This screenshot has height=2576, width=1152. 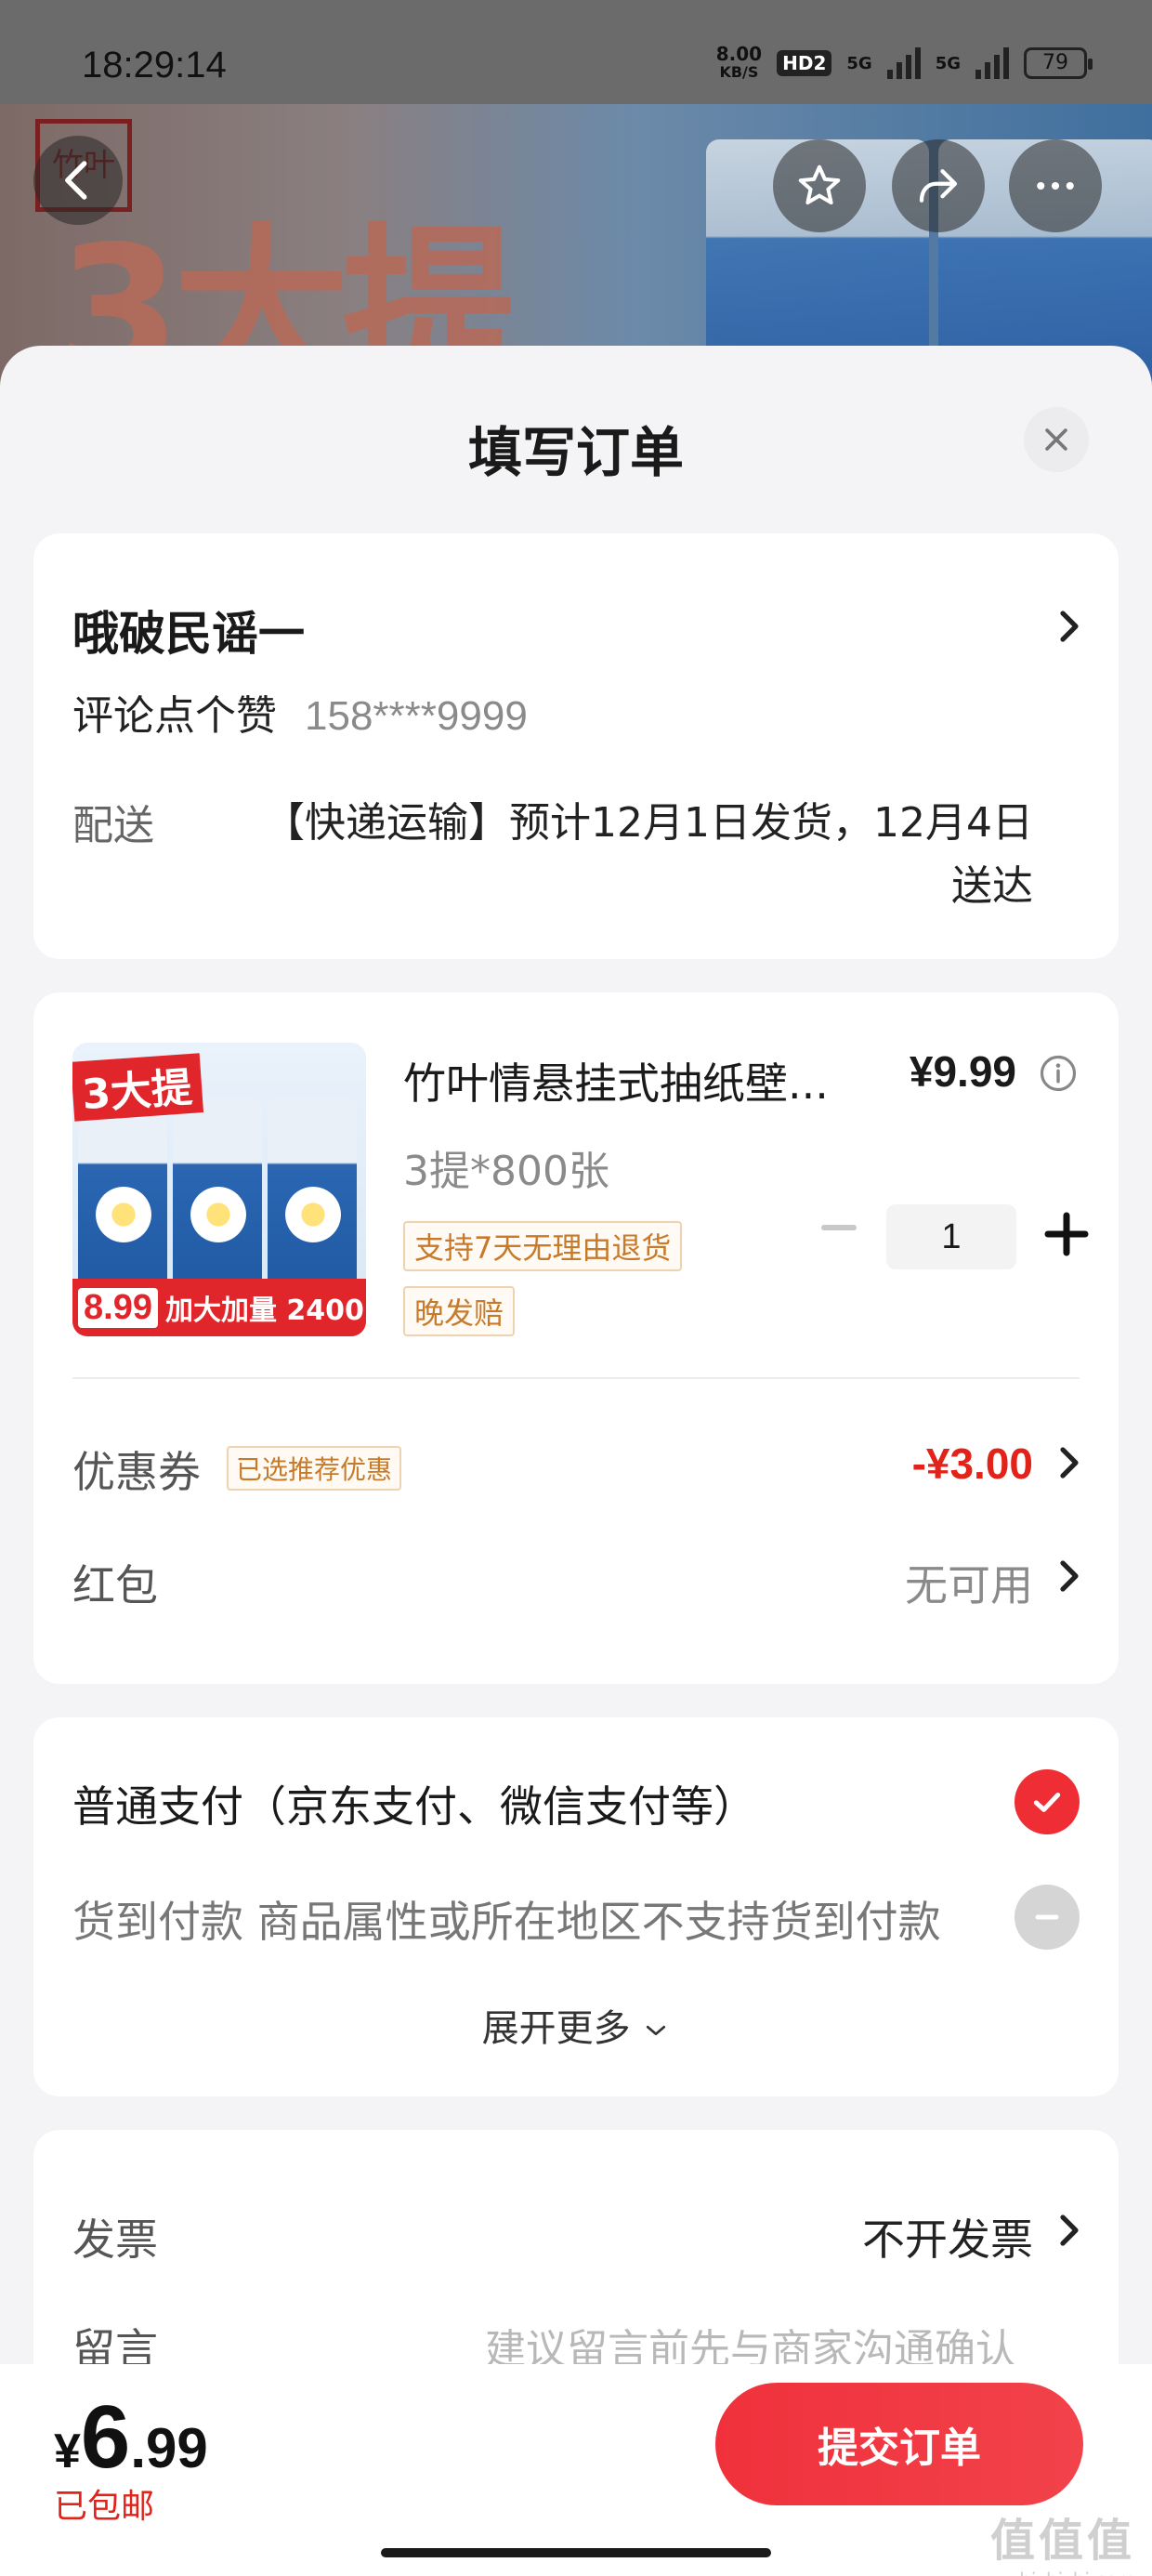 I want to click on sheet-title: 填写订单, so click(x=575, y=452).